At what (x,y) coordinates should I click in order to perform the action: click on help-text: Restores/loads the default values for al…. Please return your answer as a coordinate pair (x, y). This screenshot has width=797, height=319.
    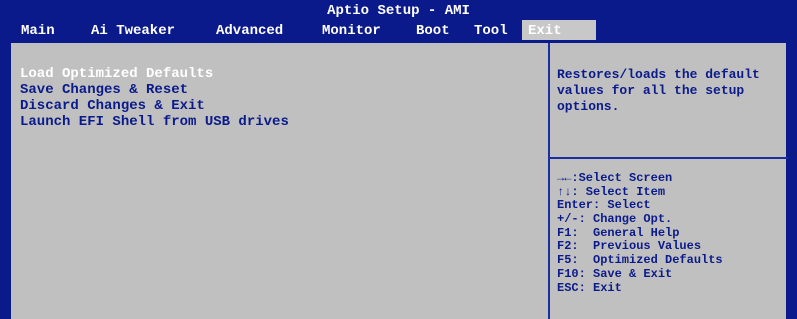
    Looking at the image, I should click on (662, 90).